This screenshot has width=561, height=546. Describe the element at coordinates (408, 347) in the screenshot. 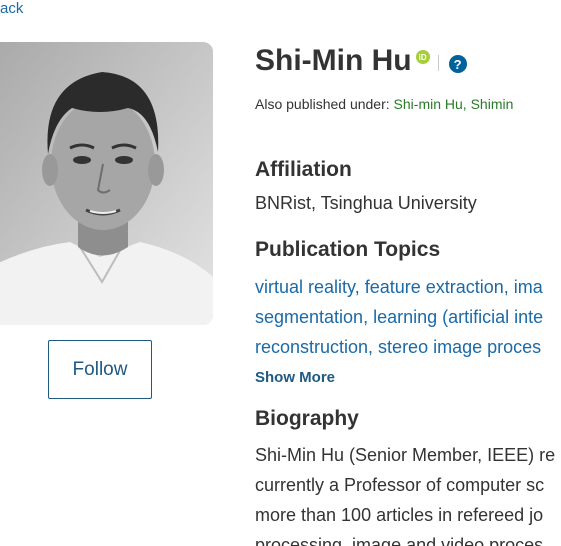

I see `topic-line: reconstruction, stereo image proces` at that location.